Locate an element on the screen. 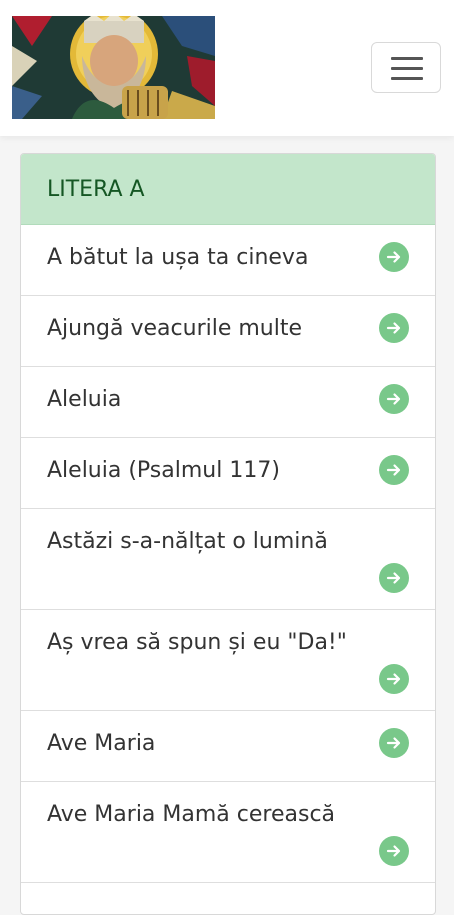  site-logo is located at coordinates (113, 67).